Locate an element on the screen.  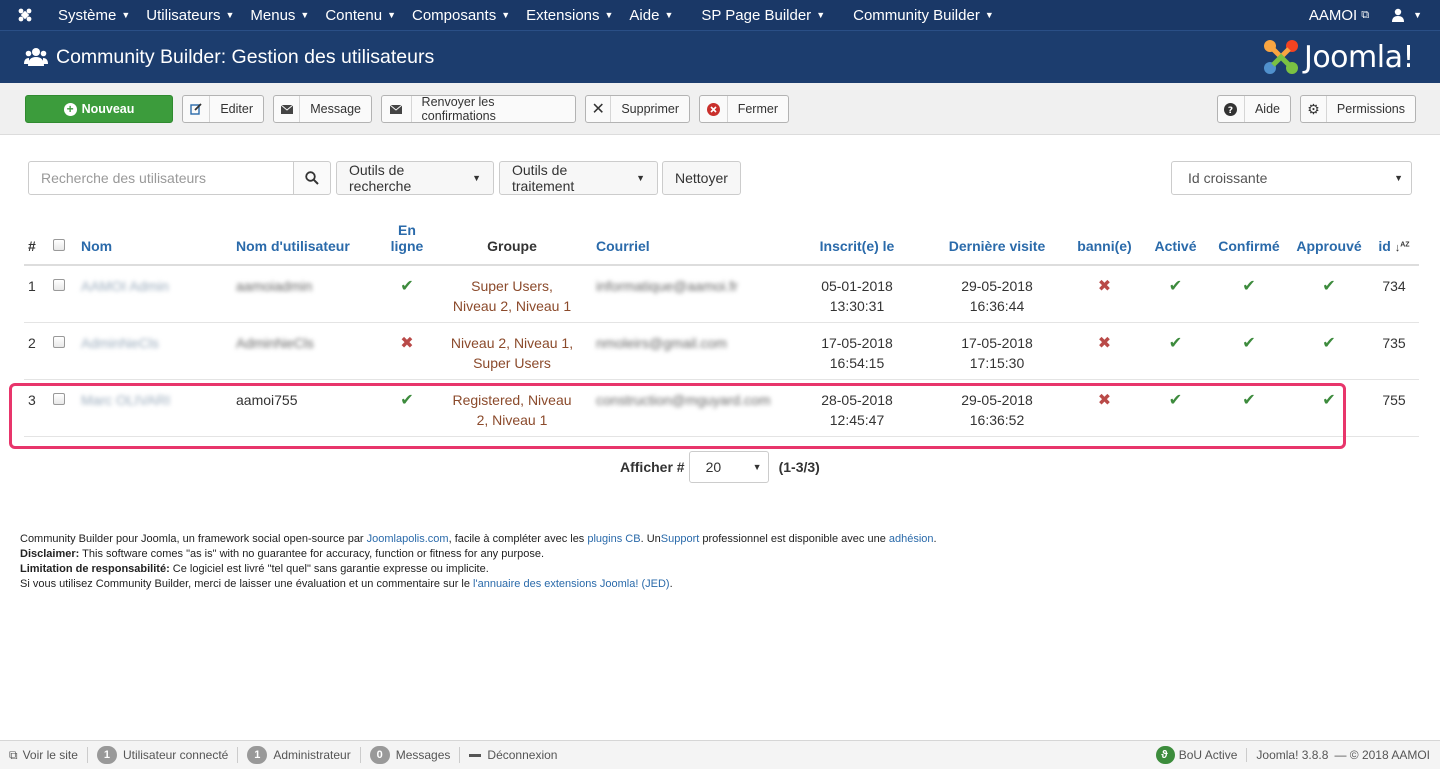
menu-community-builder: Community Builder ▼ is located at coordinates (923, 15).